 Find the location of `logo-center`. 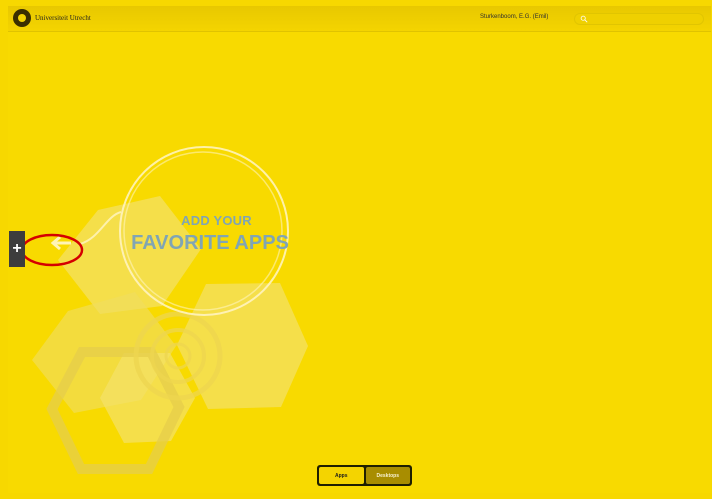

logo-center is located at coordinates (22, 18).